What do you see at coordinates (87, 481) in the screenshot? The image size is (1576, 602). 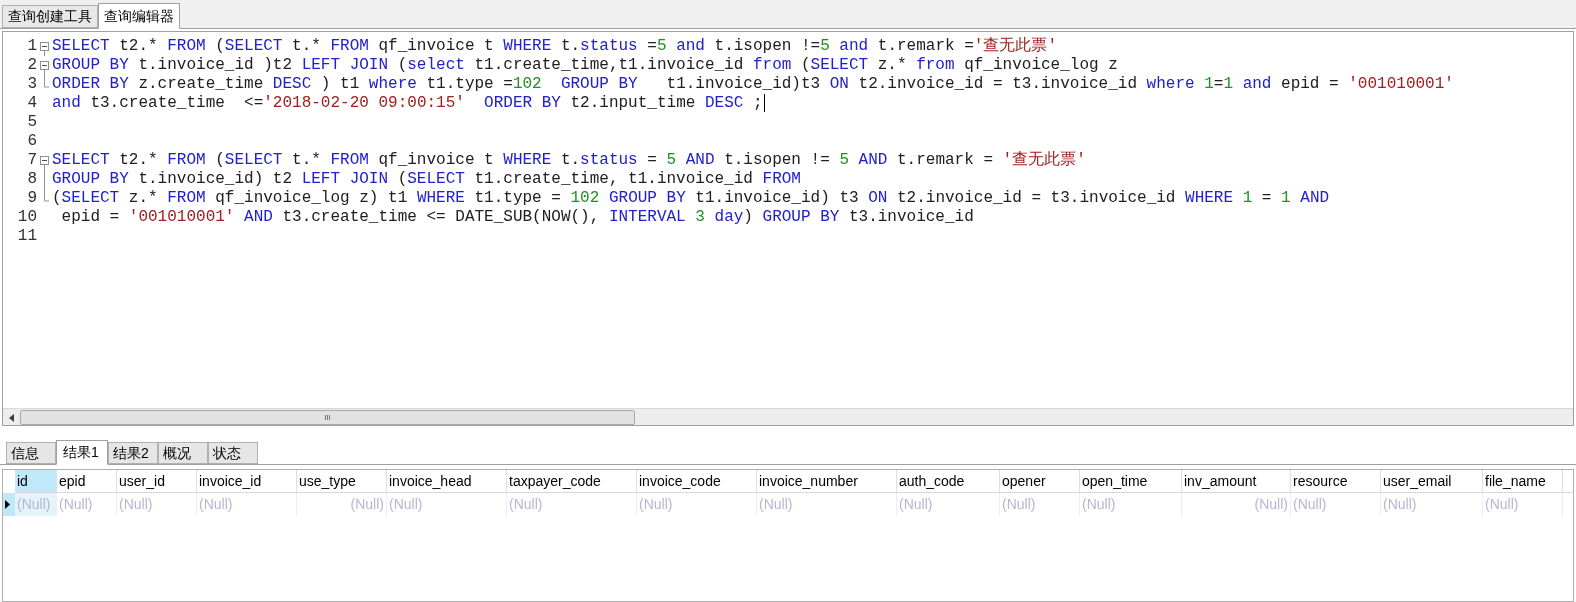 I see `column-header: epid` at bounding box center [87, 481].